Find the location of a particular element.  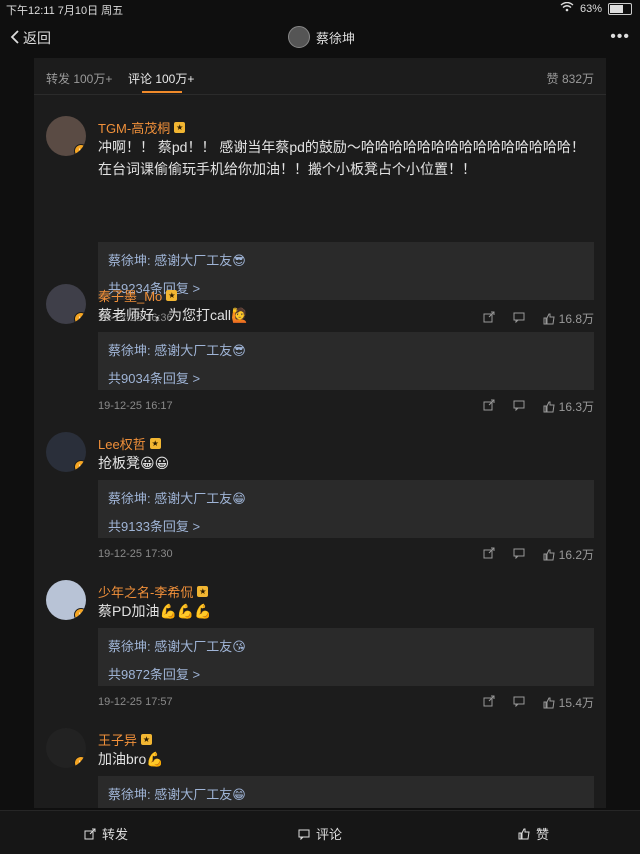

comment-author: Lee权哲 ★ is located at coordinates (129, 443).